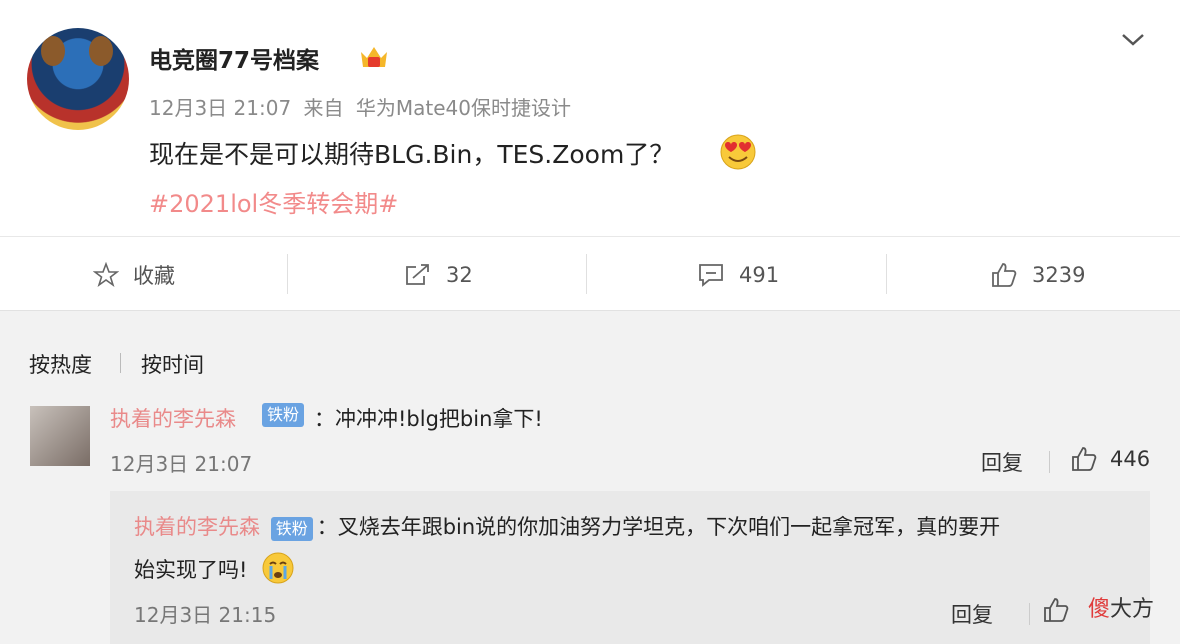 This screenshot has height=644, width=1180. Describe the element at coordinates (417, 274) in the screenshot. I see `repost-icon` at that location.